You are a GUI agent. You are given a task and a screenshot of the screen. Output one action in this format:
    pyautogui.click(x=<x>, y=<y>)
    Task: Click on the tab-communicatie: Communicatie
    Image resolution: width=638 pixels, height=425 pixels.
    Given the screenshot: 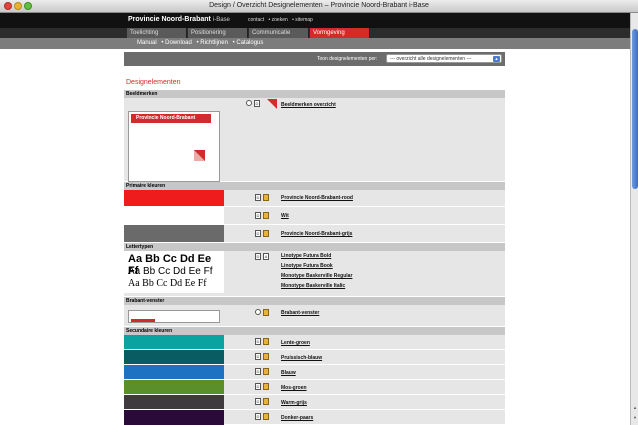 What is the action you would take?
    pyautogui.click(x=279, y=33)
    